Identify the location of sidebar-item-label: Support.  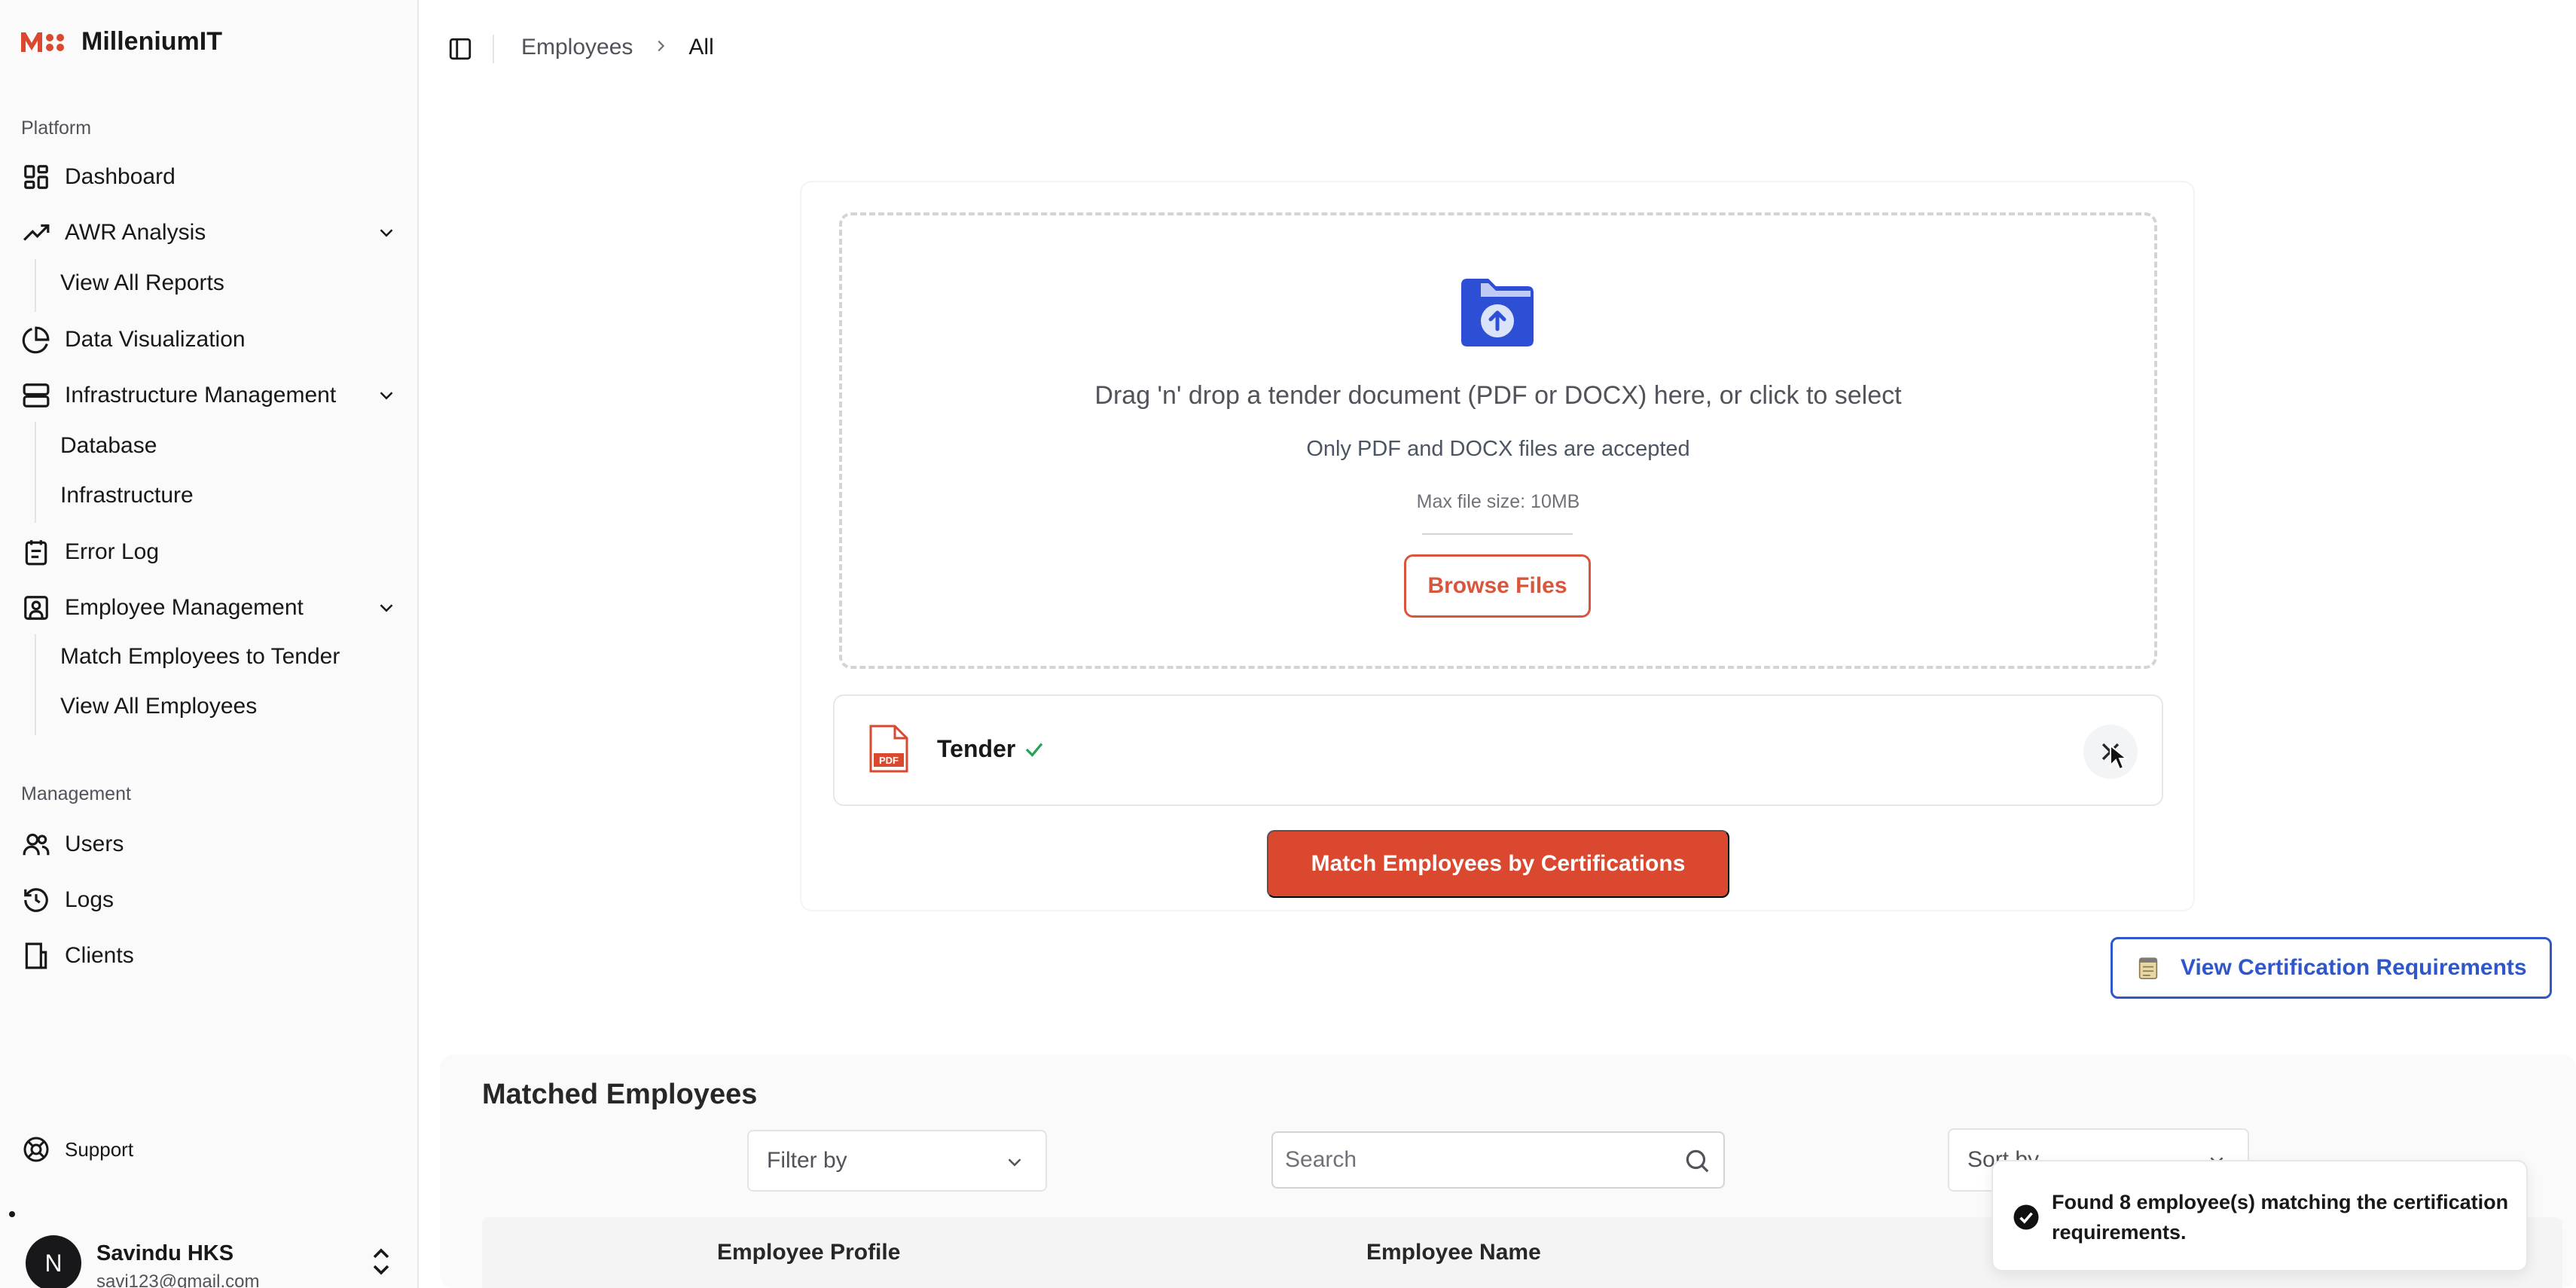
(100, 1149).